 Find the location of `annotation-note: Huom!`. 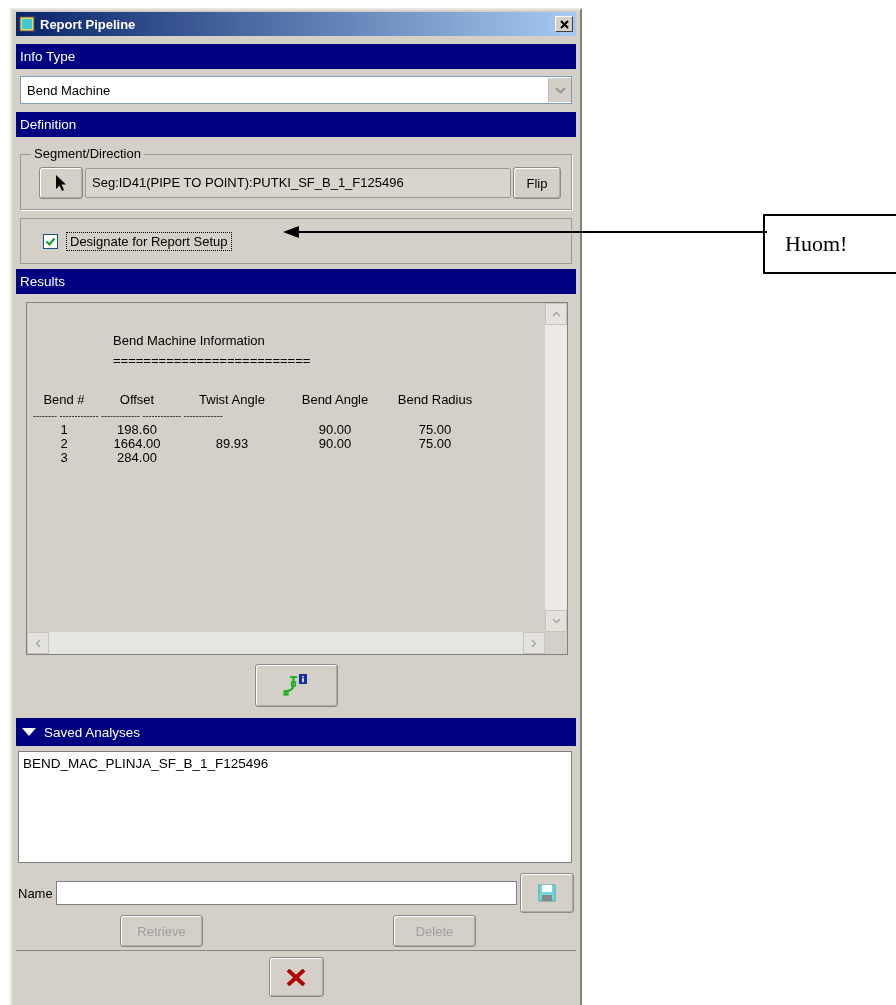

annotation-note: Huom! is located at coordinates (829, 244).